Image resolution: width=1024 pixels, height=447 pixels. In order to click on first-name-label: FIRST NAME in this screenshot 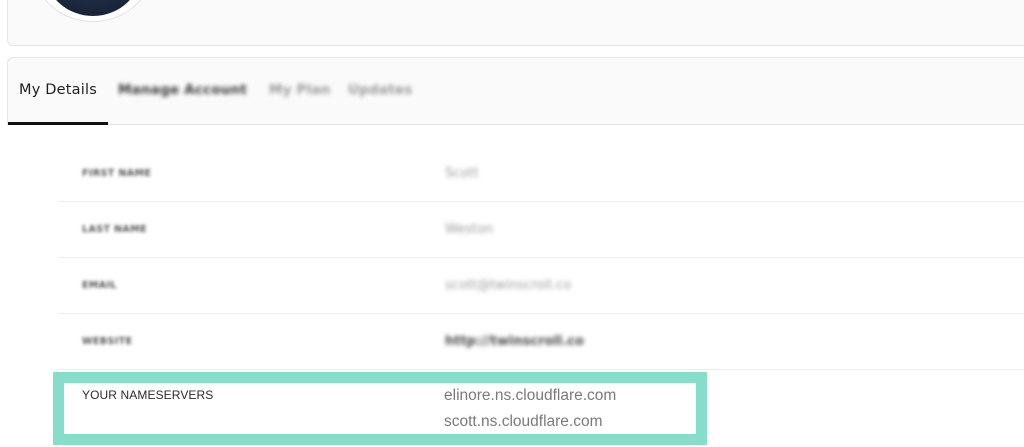, I will do `click(117, 173)`.